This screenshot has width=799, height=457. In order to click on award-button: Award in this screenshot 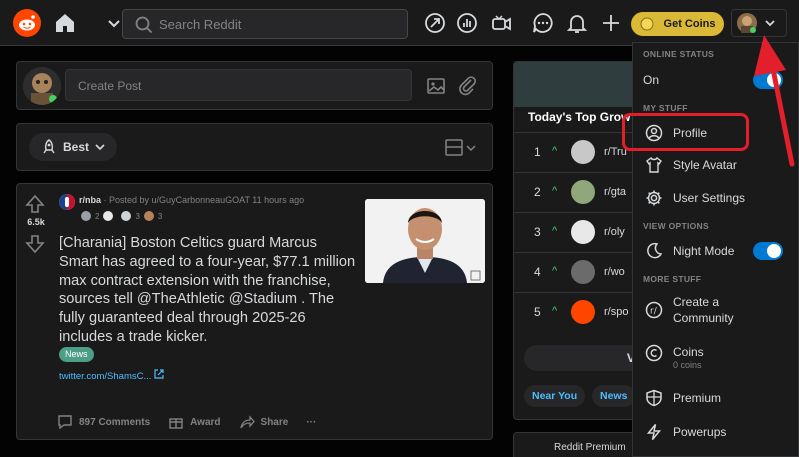, I will do `click(194, 422)`.